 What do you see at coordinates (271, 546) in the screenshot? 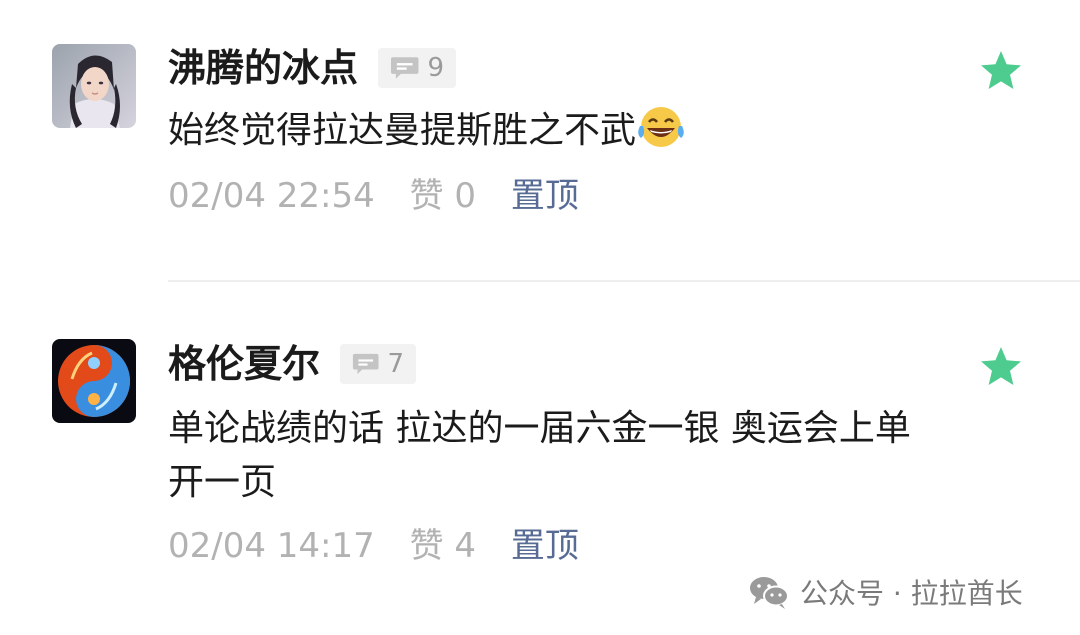
I see `comment-timestamp: 02/04 14:17` at bounding box center [271, 546].